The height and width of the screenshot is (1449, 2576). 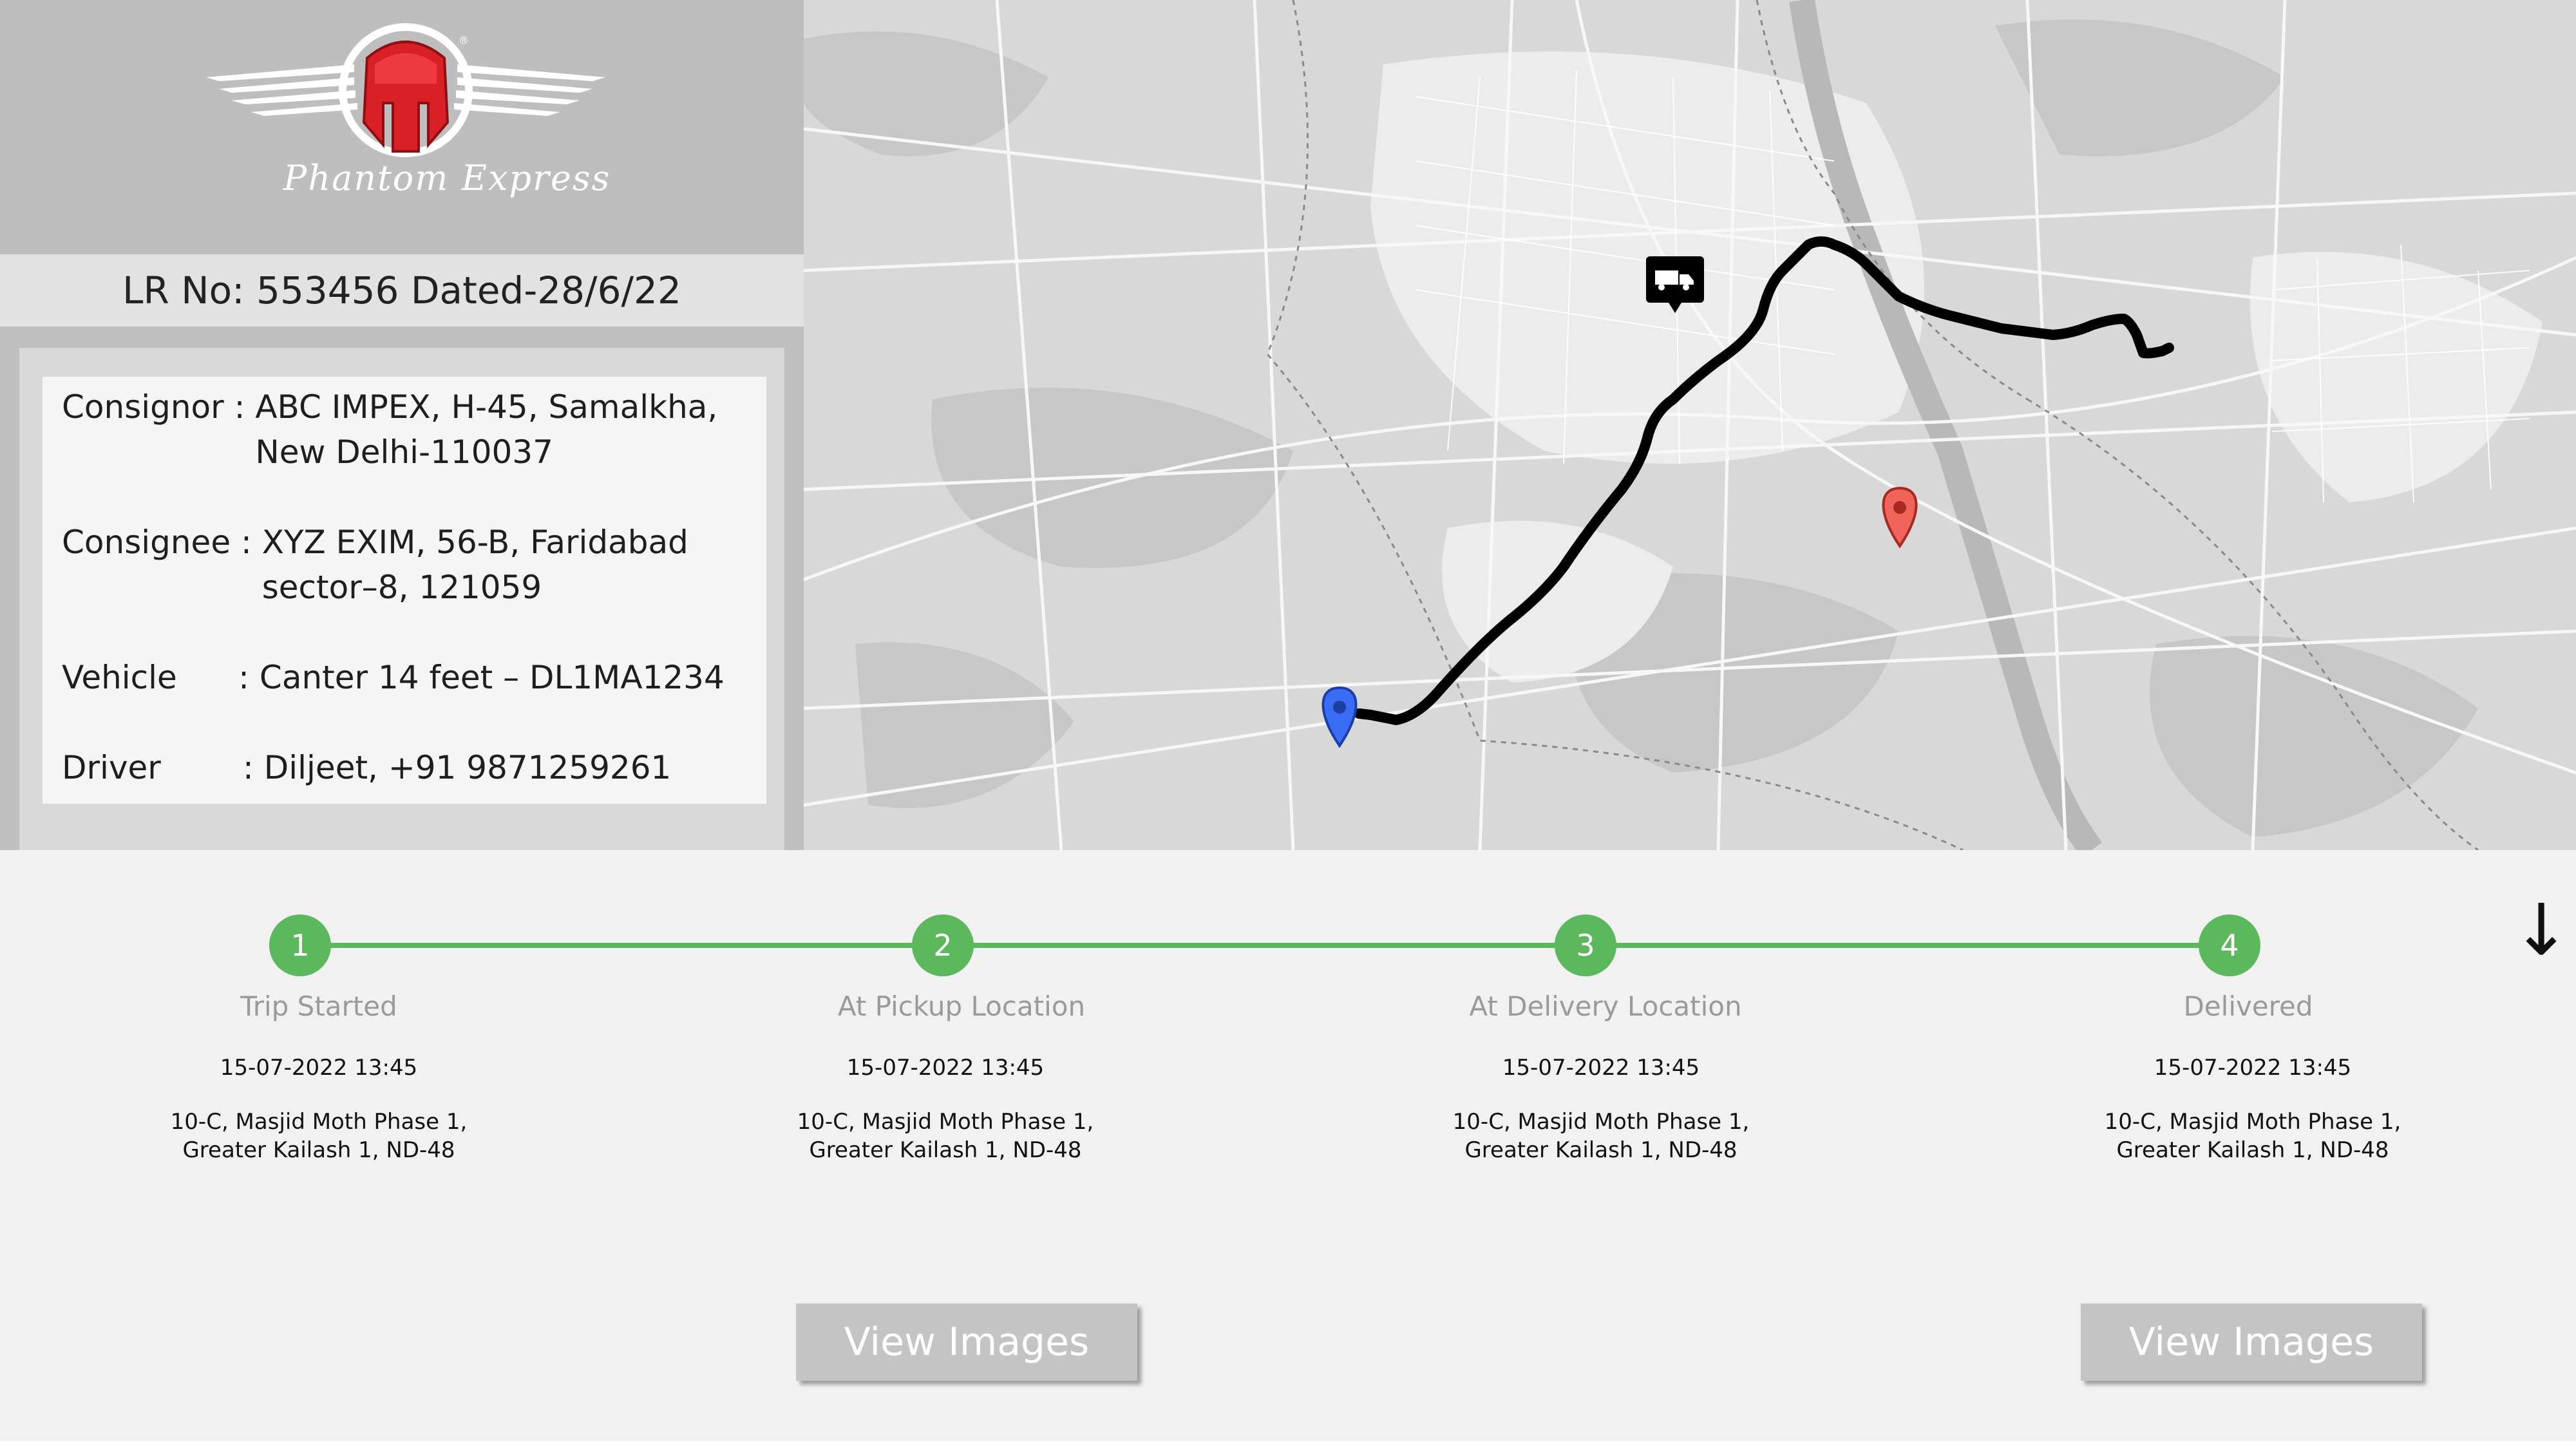 I want to click on step-4-address-line-2: Greater Kailash 1, ND-48, so click(x=2252, y=1150).